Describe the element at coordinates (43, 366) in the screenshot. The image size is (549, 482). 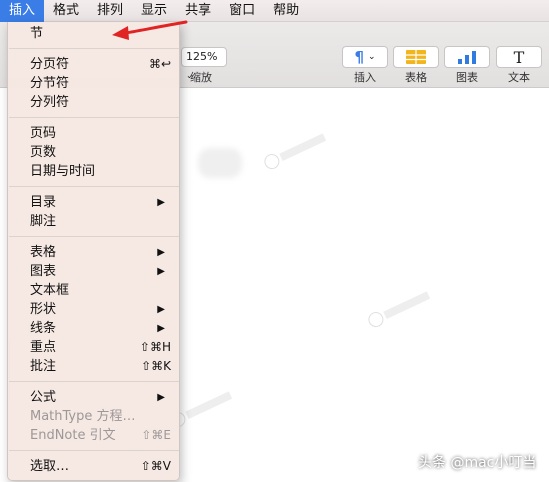
I see `menu-item-label: 批注` at that location.